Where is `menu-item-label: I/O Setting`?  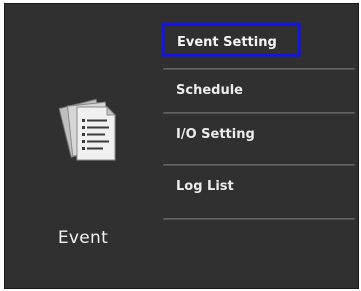
menu-item-label: I/O Setting is located at coordinates (215, 134).